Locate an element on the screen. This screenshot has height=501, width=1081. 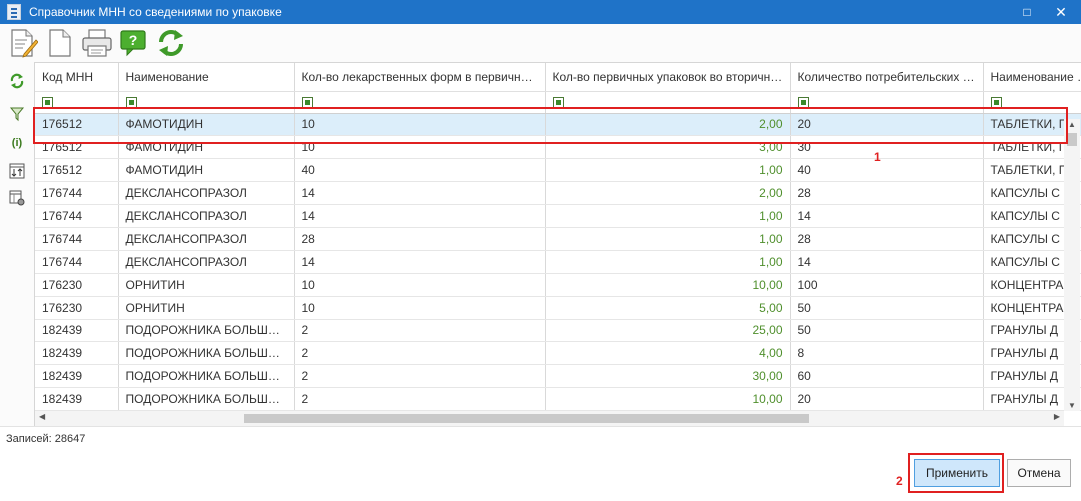
table-row: 176512 ФАМОТИДИН 10 2,00 20 ТАБЛЕТКИ, П is located at coordinates (558, 125).